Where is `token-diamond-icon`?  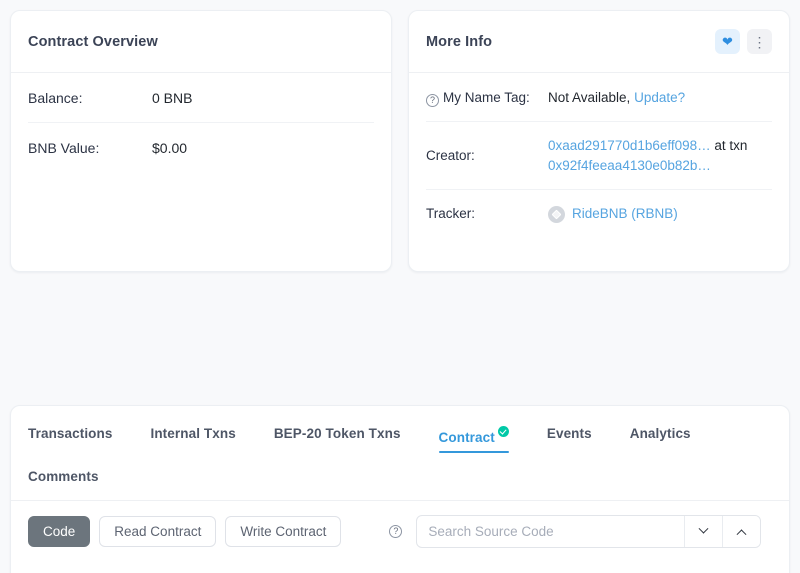 token-diamond-icon is located at coordinates (556, 214).